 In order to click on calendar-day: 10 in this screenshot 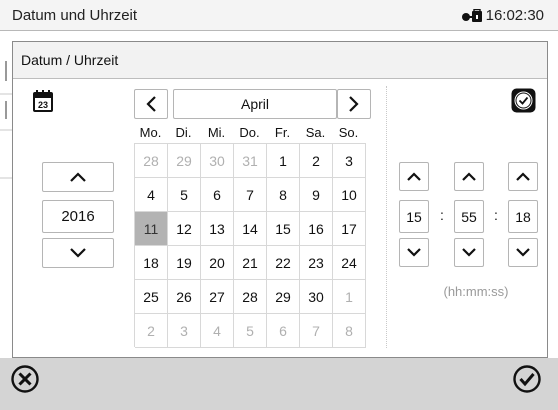, I will do `click(349, 195)`.